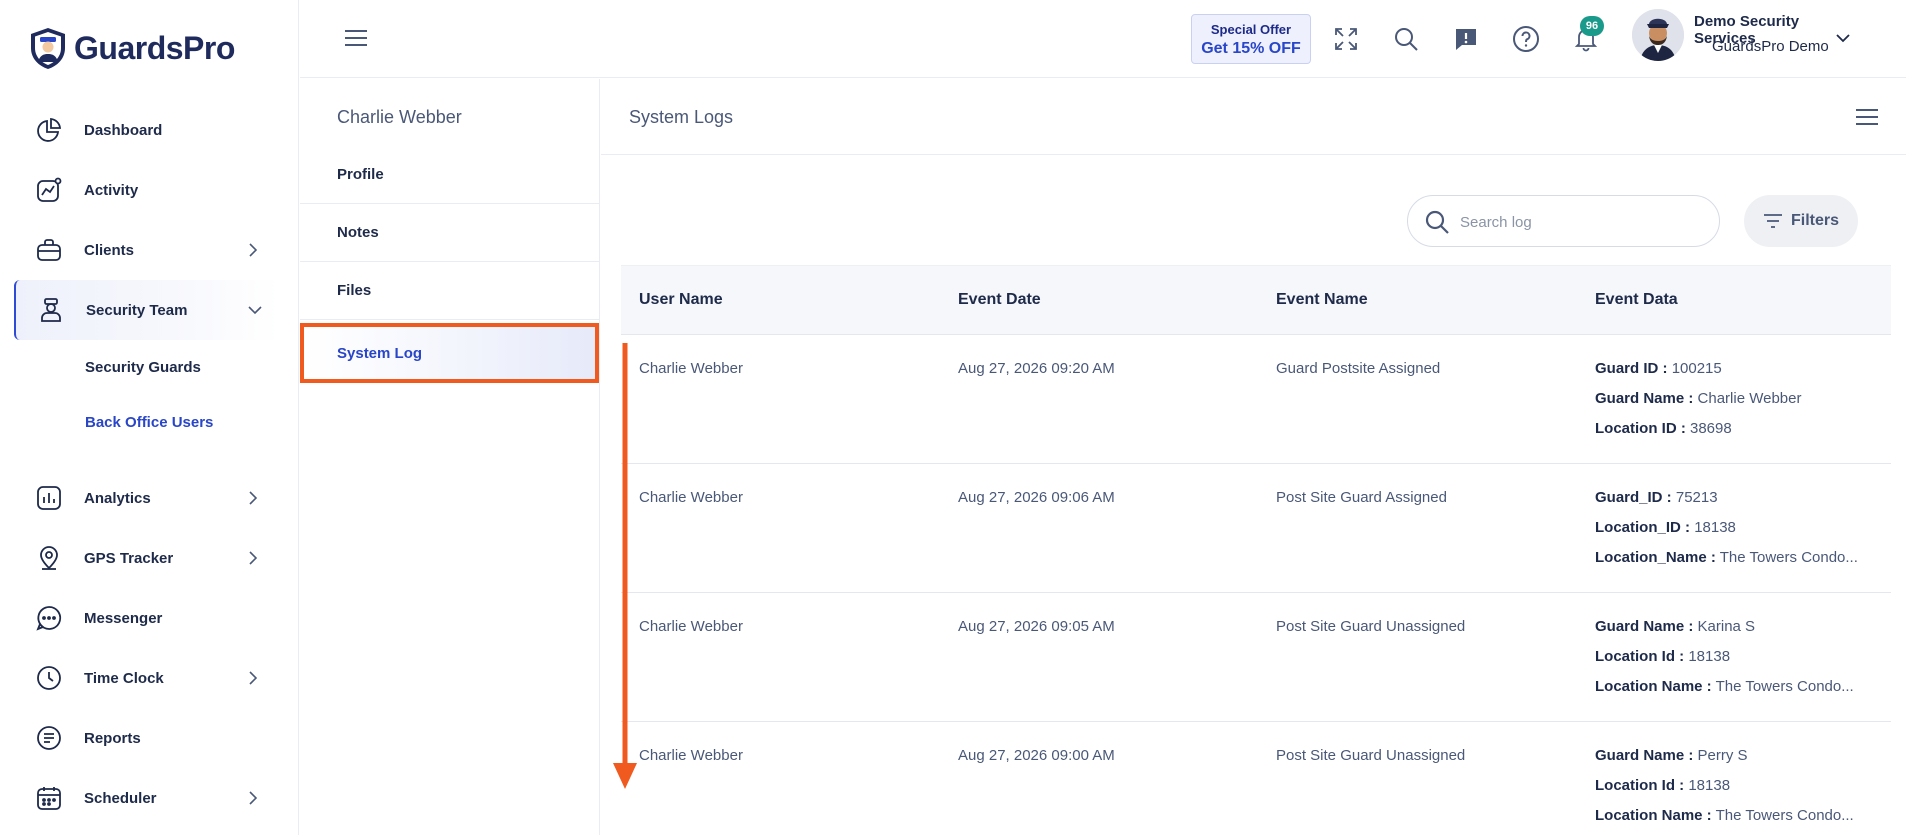 This screenshot has height=835, width=1906. Describe the element at coordinates (1658, 35) in the screenshot. I see `avatar` at that location.